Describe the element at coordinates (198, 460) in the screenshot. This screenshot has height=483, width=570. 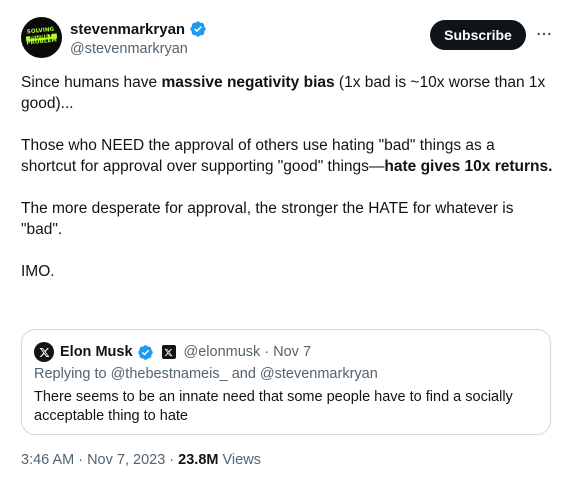
I see `views-count: 23.8M` at that location.